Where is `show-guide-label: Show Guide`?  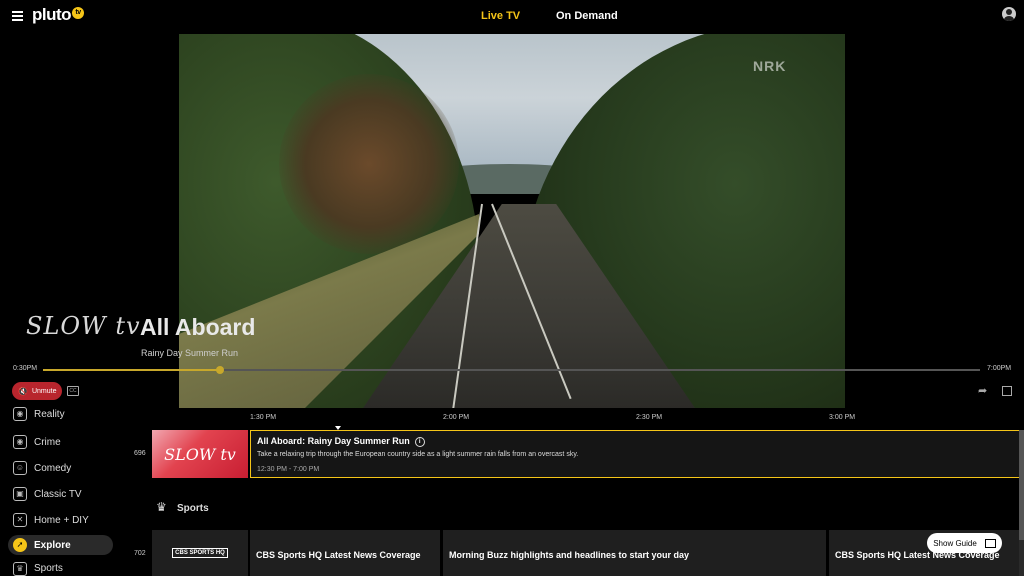 show-guide-label: Show Guide is located at coordinates (955, 543).